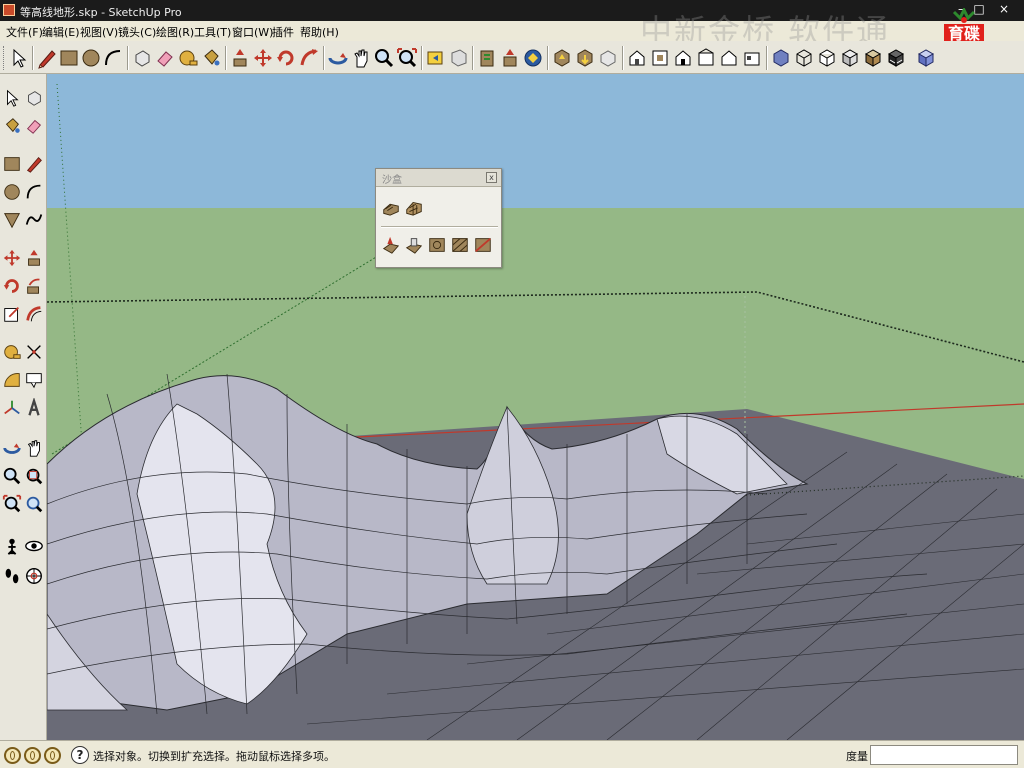  Describe the element at coordinates (99, 32) in the screenshot. I see `menu-view: 视图(V)` at that location.